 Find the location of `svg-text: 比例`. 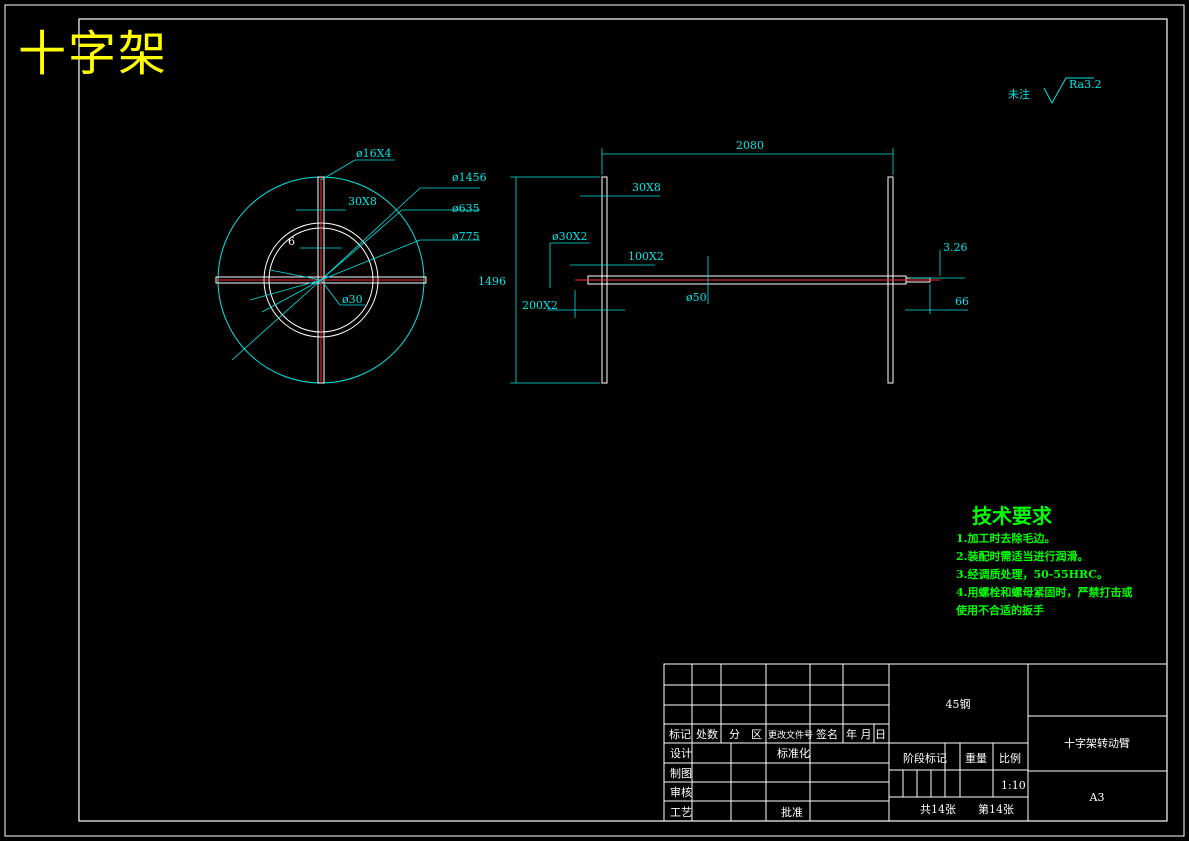

svg-text: 比例 is located at coordinates (1010, 758).